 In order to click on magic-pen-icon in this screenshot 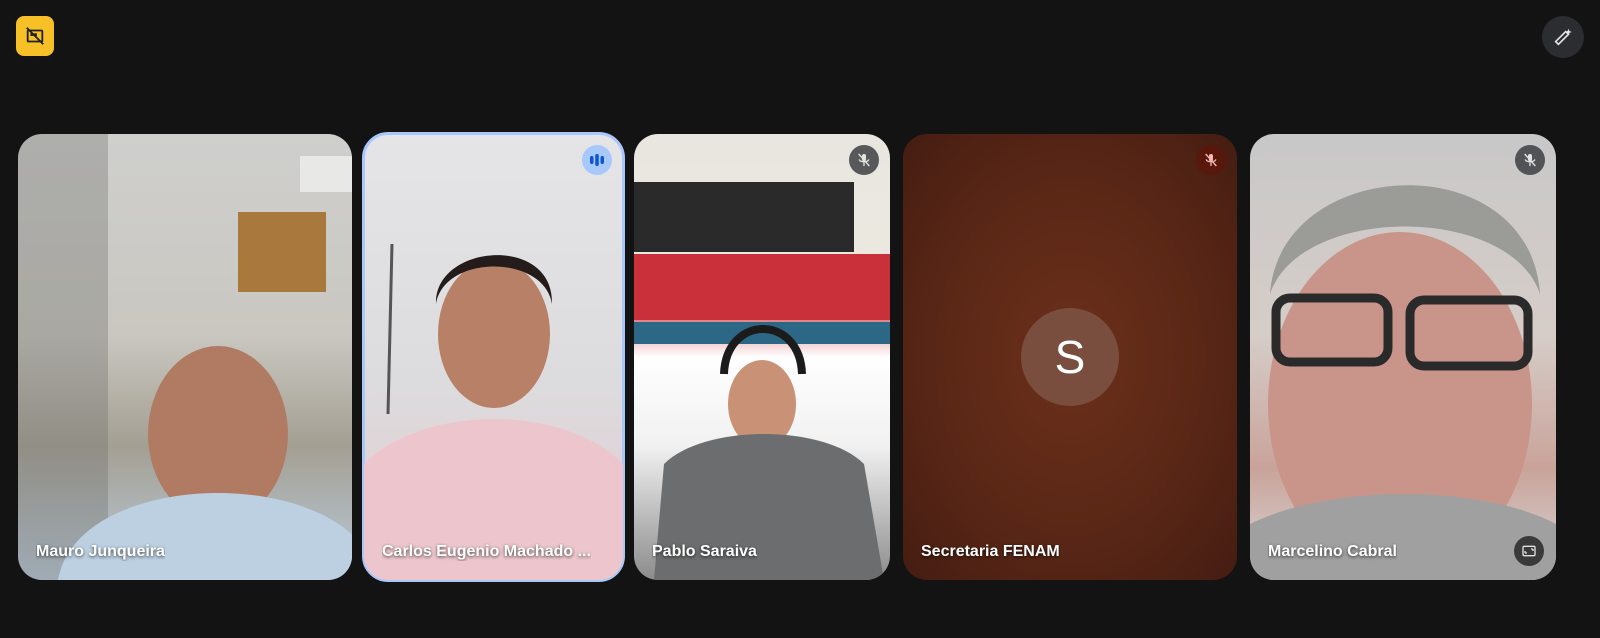, I will do `click(1563, 37)`.